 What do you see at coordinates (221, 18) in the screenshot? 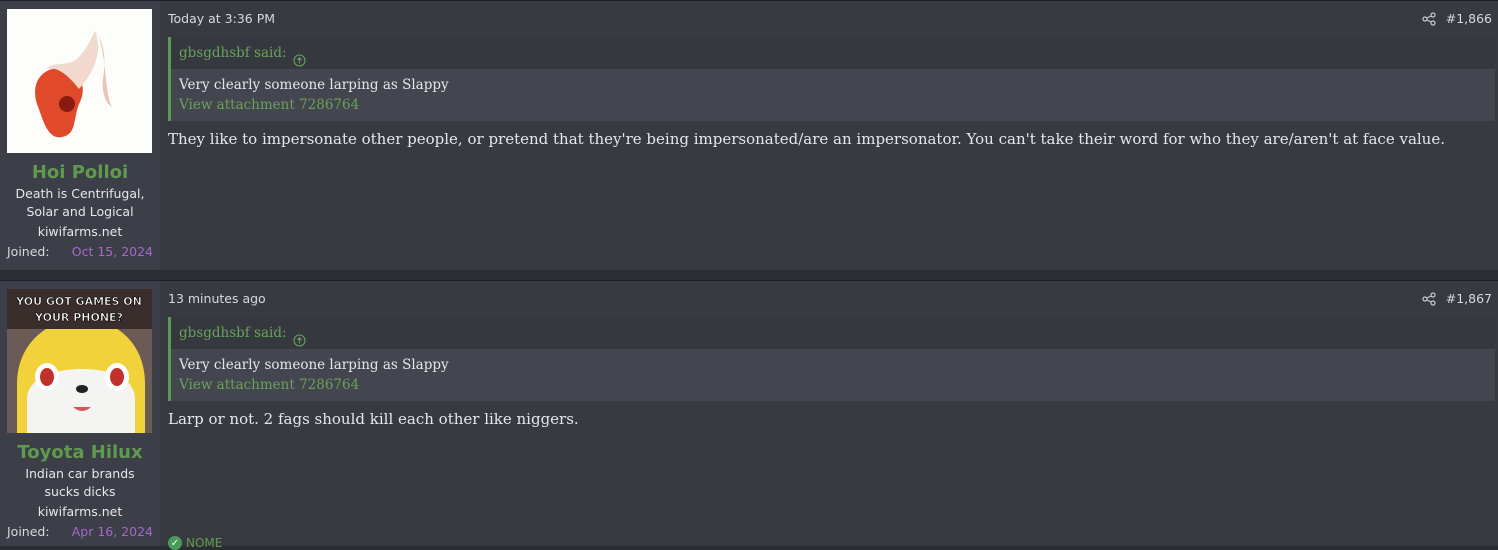
I see `post-time: Today at 3:36 PM` at bounding box center [221, 18].